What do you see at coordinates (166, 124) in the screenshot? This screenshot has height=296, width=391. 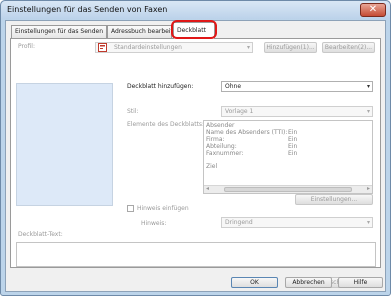 I see `elements-label: Elemente des Deckblatts:` at bounding box center [166, 124].